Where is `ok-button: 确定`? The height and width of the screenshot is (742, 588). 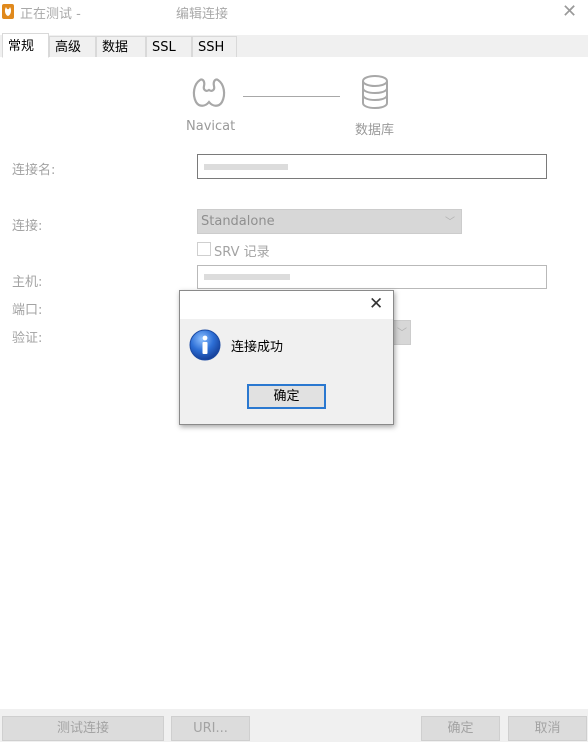 ok-button: 确定 is located at coordinates (460, 728).